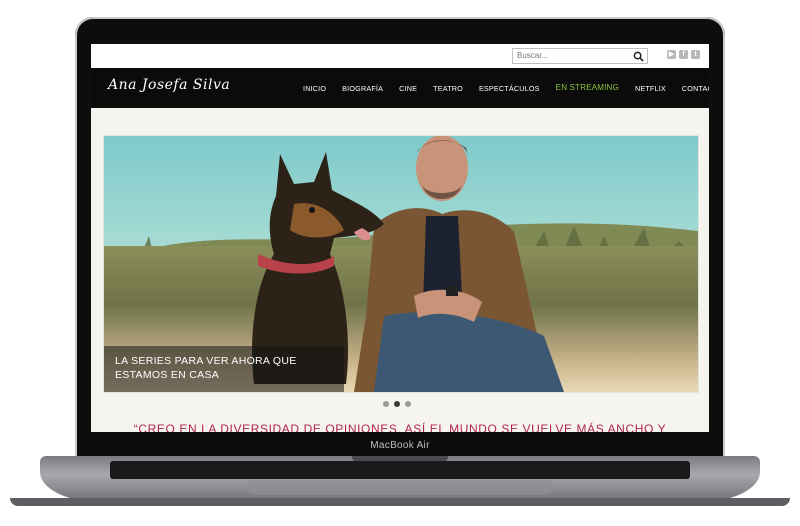 This screenshot has height=526, width=800. I want to click on nav-item-teatro: TEATRO, so click(448, 88).